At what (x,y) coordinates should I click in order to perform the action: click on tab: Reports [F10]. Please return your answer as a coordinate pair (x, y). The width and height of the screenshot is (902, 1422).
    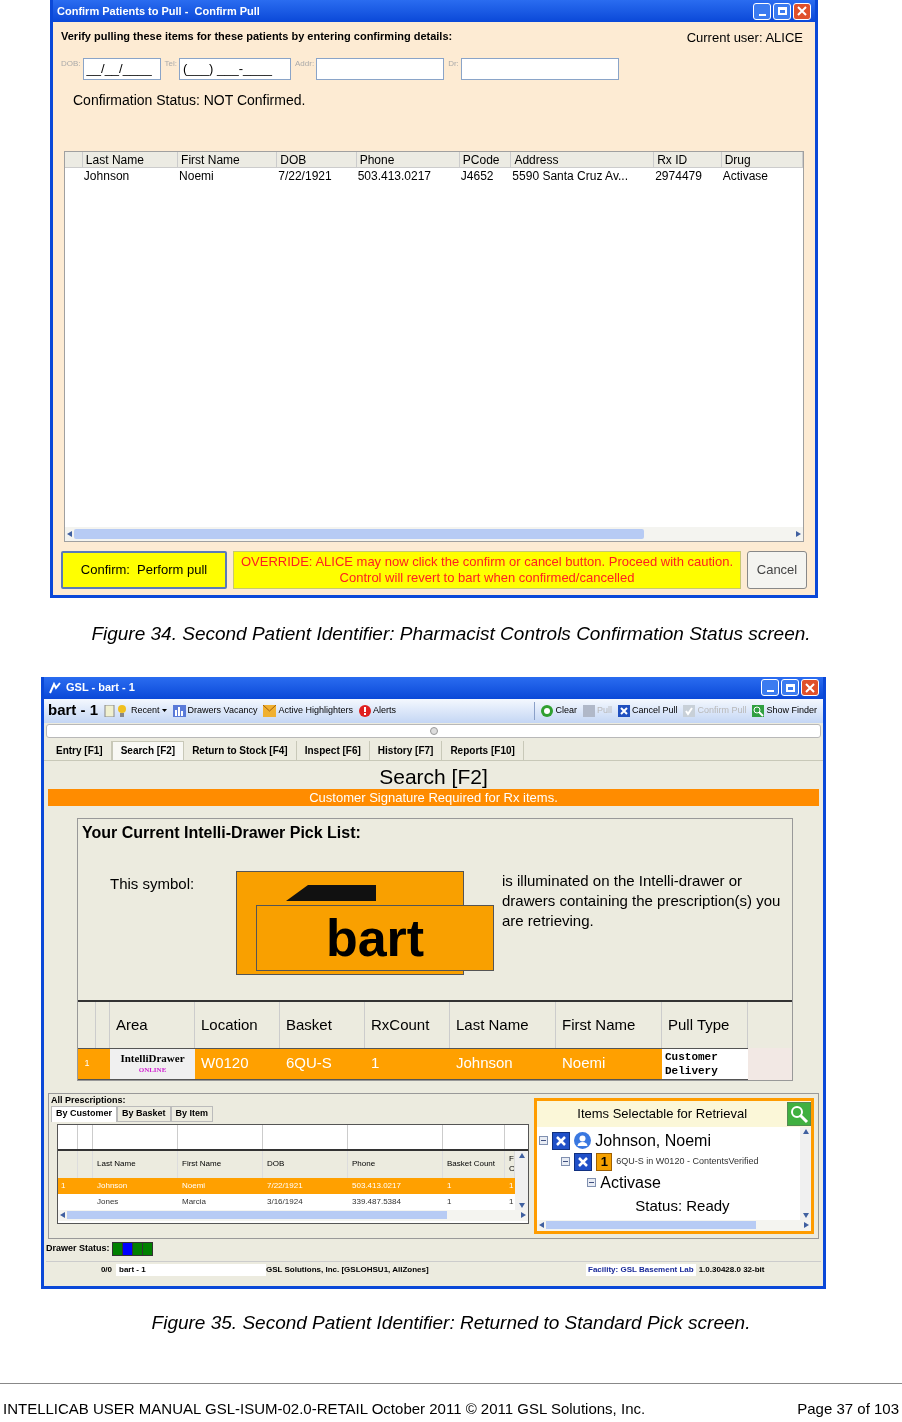
    Looking at the image, I should click on (483, 750).